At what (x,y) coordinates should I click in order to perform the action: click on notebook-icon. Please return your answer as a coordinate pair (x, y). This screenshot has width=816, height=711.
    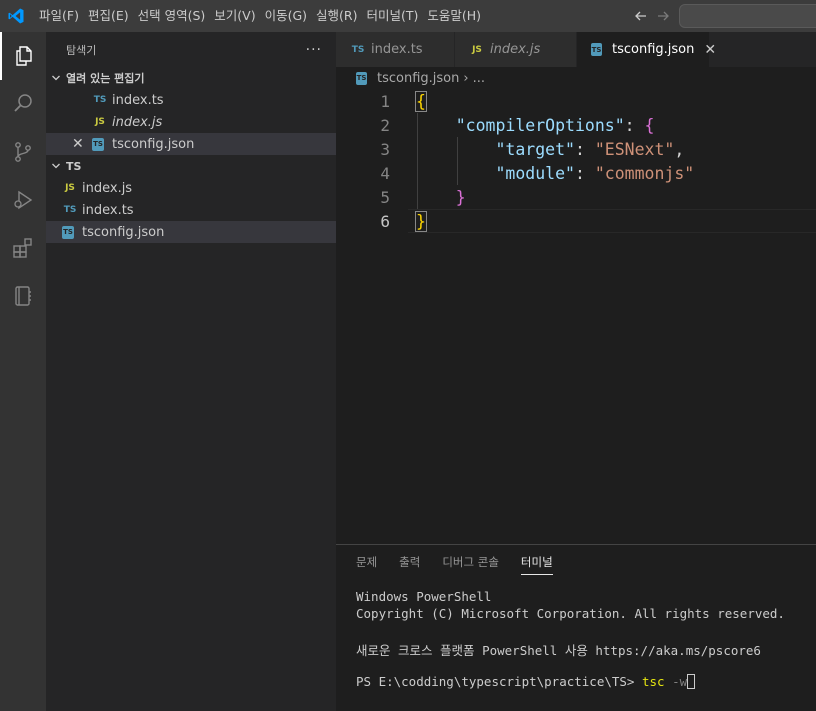
    Looking at the image, I should click on (23, 296).